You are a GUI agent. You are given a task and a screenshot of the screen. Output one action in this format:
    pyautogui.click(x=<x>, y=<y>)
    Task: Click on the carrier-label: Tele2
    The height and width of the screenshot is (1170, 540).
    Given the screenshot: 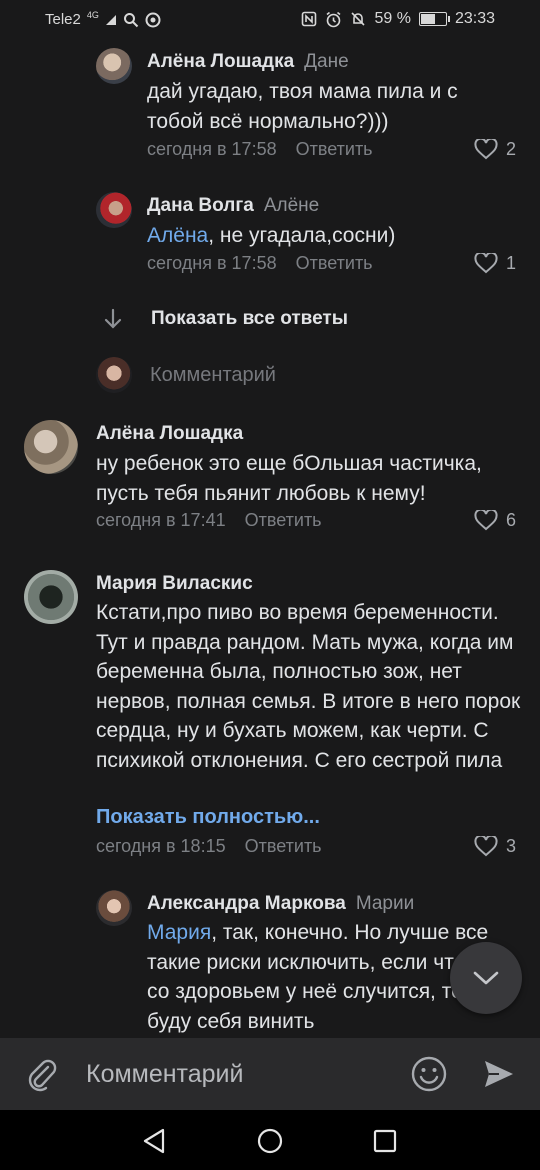 What is the action you would take?
    pyautogui.click(x=63, y=19)
    